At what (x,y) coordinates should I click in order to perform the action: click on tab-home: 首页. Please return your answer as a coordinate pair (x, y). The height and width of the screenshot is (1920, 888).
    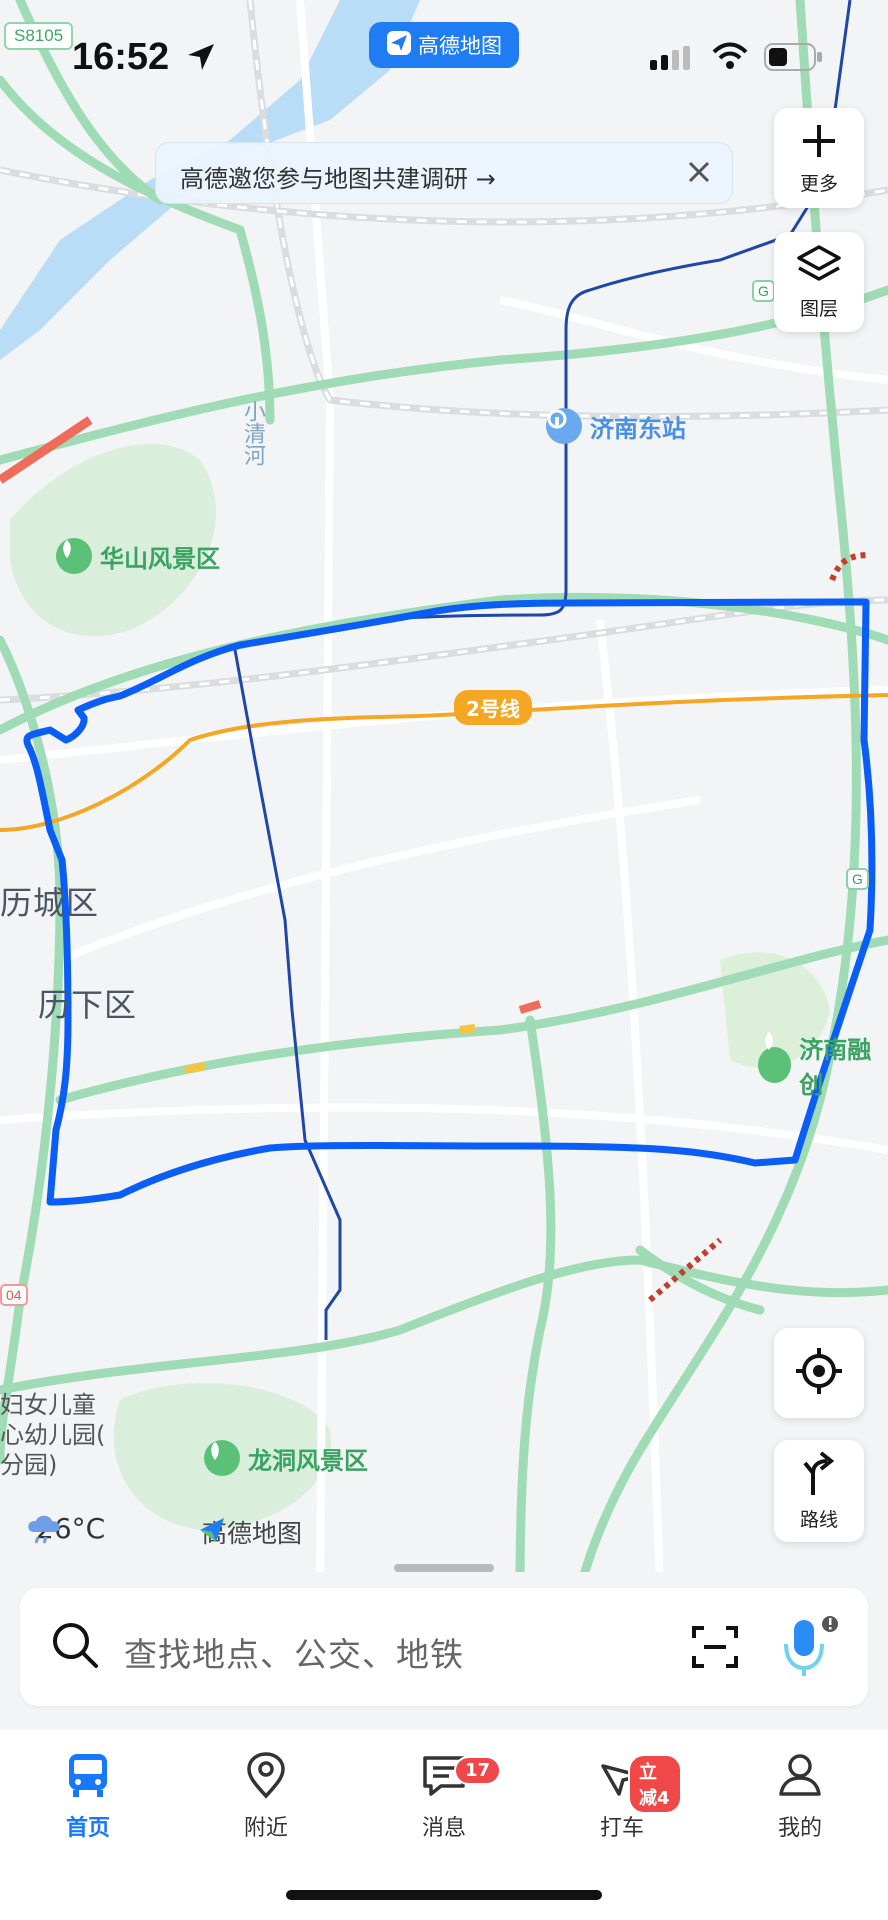
    Looking at the image, I should click on (88, 1796).